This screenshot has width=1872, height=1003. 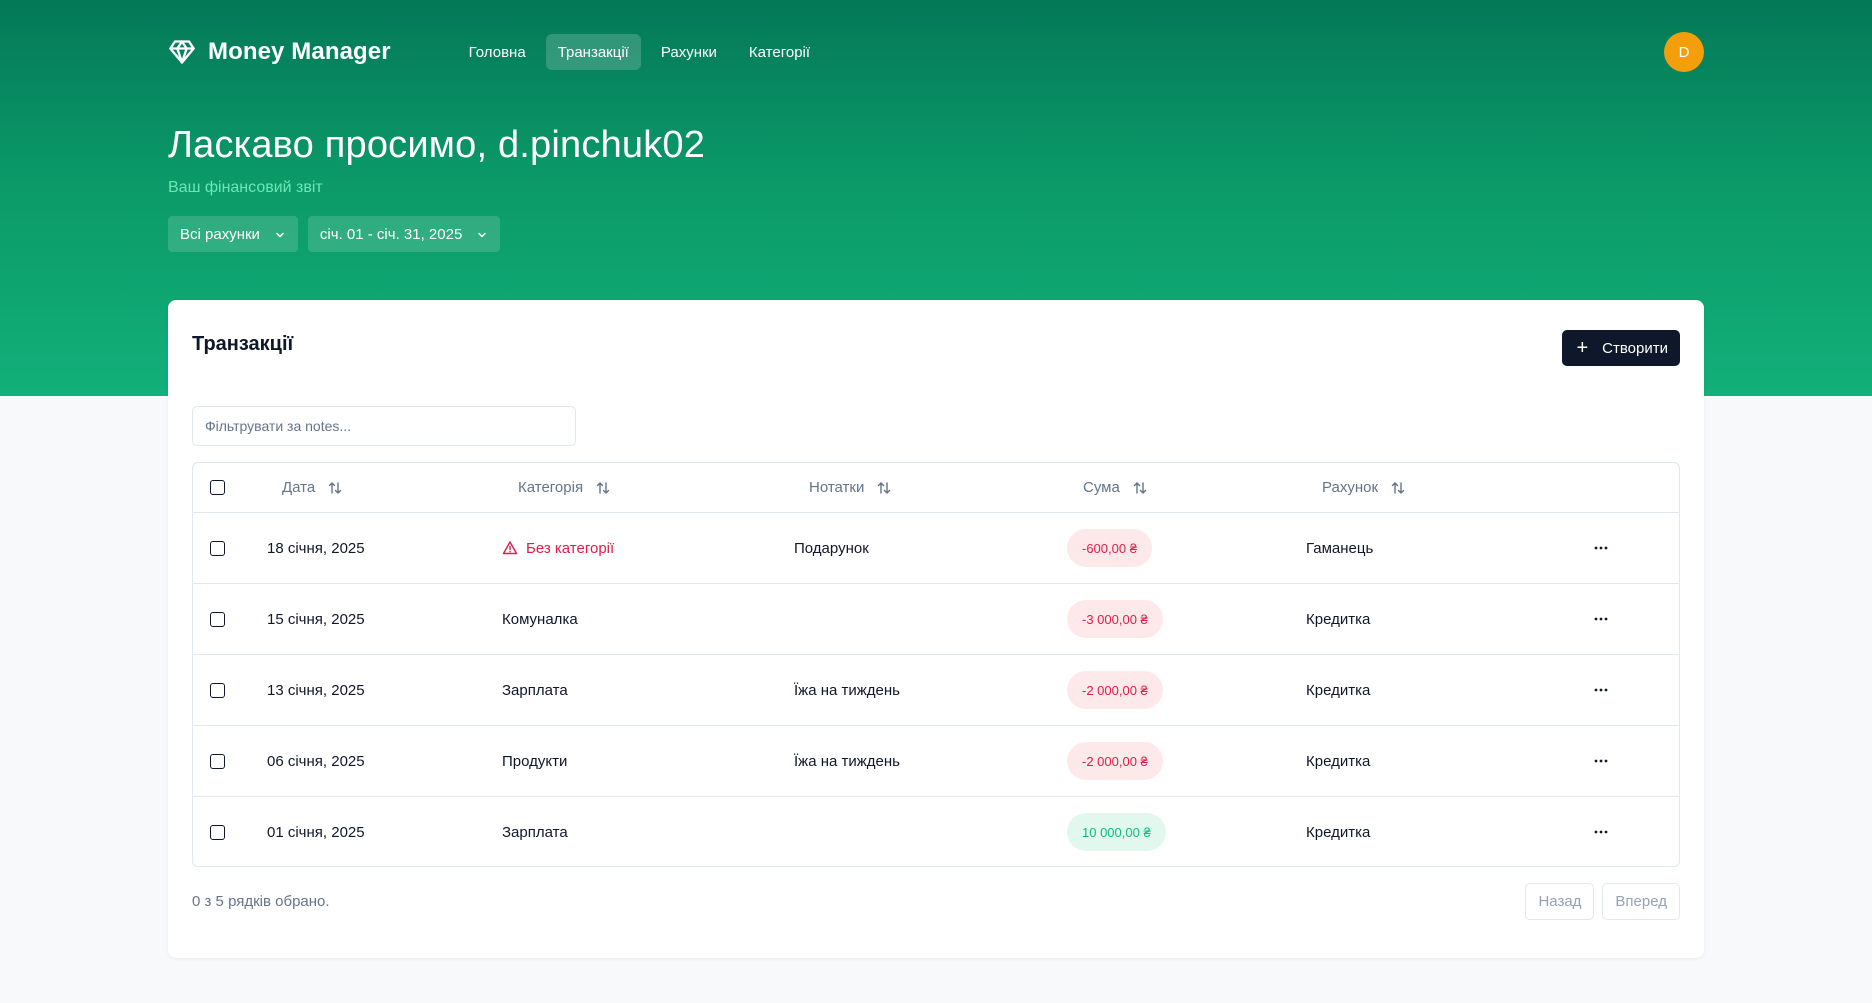 I want to click on account-filter-label: Всі рахунки, so click(x=220, y=234).